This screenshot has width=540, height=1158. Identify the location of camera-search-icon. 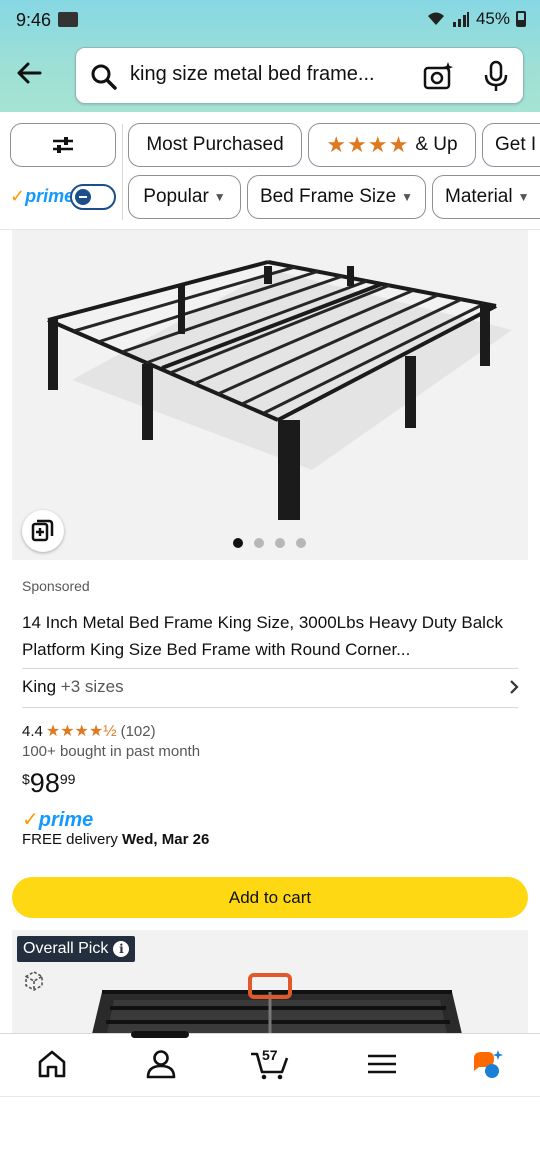
(438, 76).